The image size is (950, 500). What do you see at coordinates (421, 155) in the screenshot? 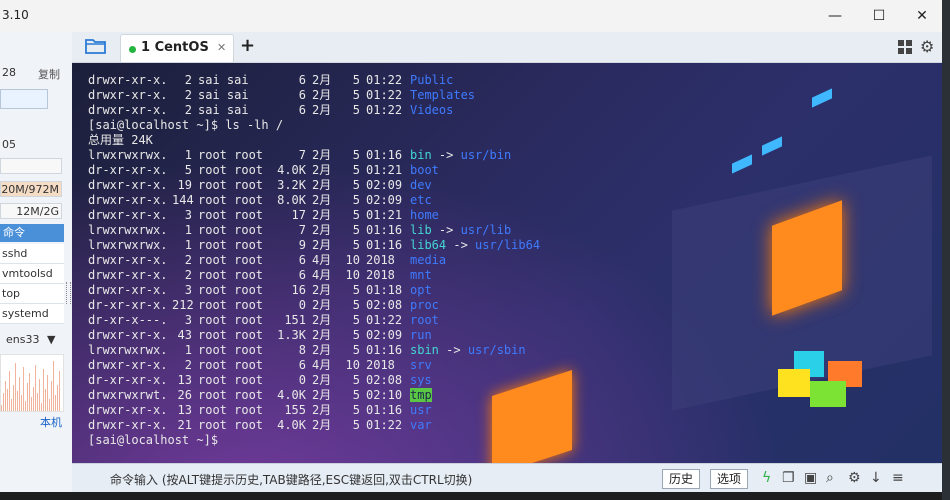
I see `file-name: bin` at bounding box center [421, 155].